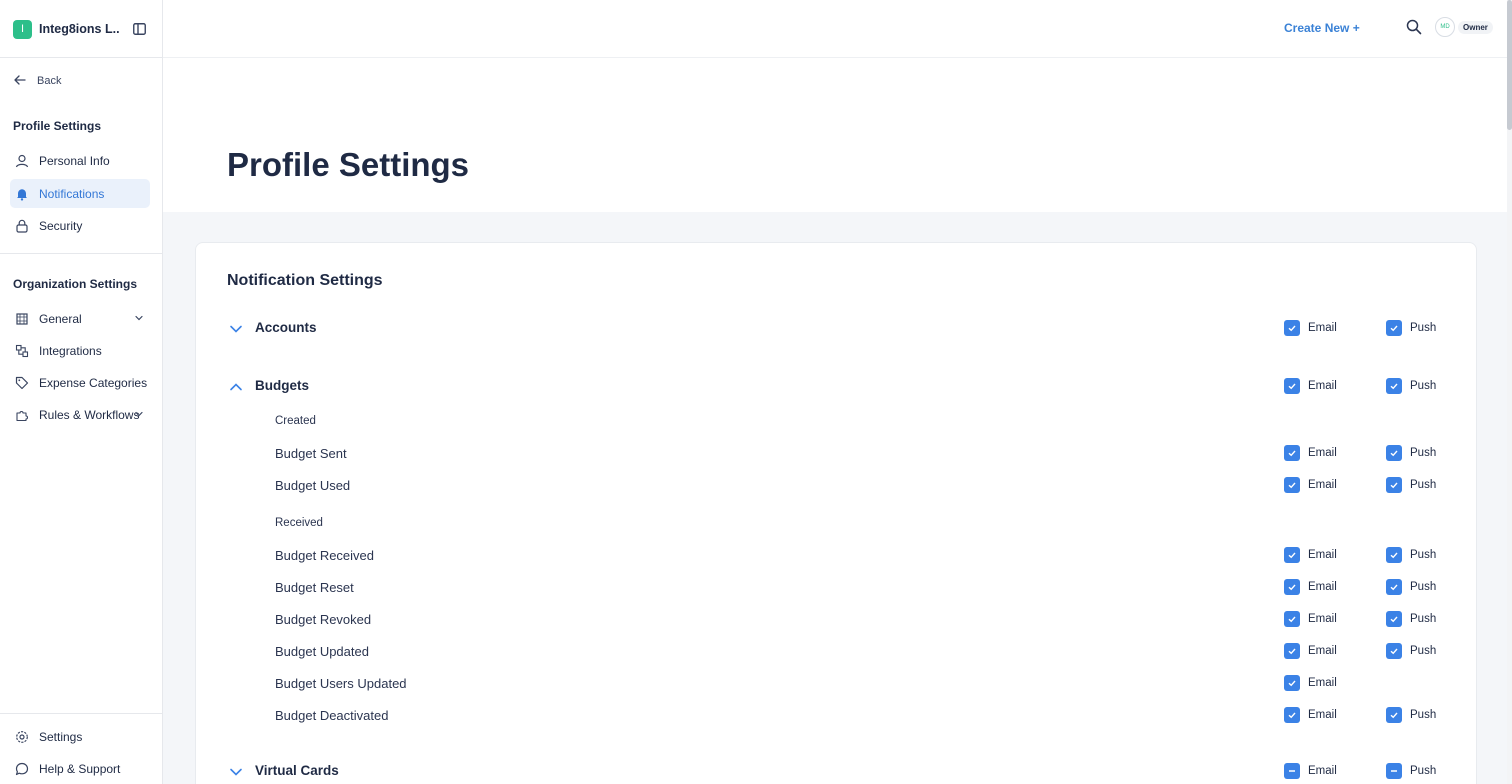 This screenshot has width=1512, height=784. What do you see at coordinates (236, 387) in the screenshot?
I see `chevron-up-icon` at bounding box center [236, 387].